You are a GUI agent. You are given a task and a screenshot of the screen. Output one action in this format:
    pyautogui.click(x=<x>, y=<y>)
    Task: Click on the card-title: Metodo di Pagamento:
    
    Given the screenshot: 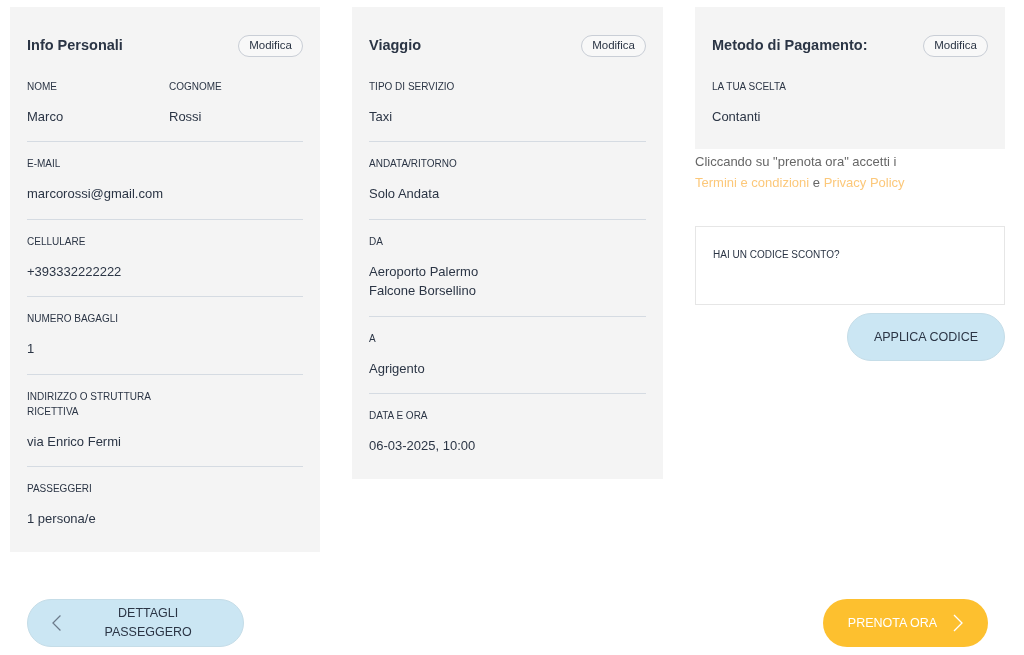 What is the action you would take?
    pyautogui.click(x=790, y=46)
    